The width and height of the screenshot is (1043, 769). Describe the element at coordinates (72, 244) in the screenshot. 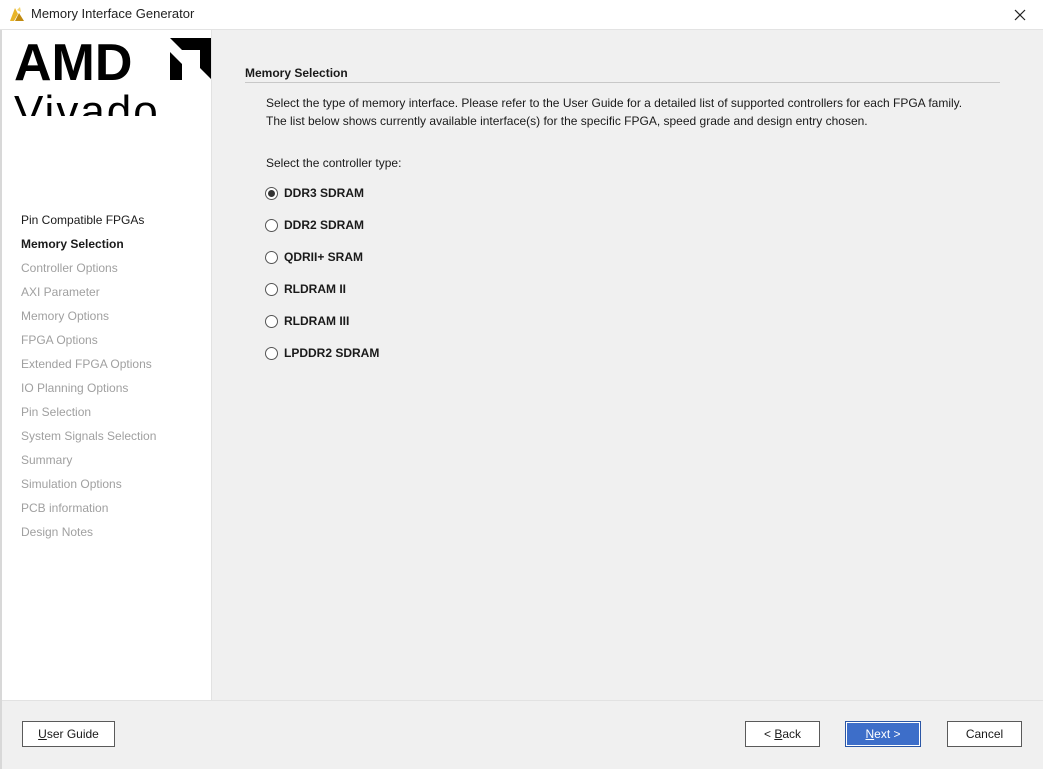

I see `wizard-step: Memory Selection` at that location.